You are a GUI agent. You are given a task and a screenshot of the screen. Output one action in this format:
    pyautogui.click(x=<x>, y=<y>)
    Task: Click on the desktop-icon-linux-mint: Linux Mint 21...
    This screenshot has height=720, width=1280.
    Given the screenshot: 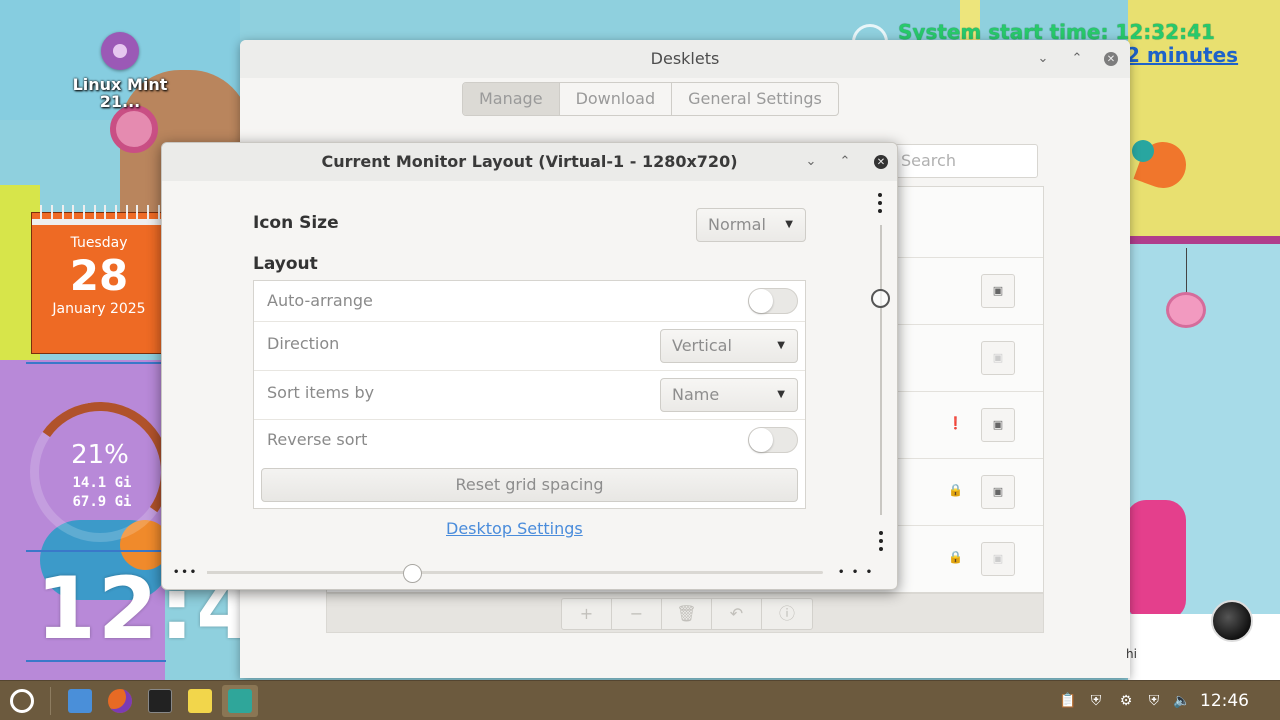 What is the action you would take?
    pyautogui.click(x=120, y=71)
    